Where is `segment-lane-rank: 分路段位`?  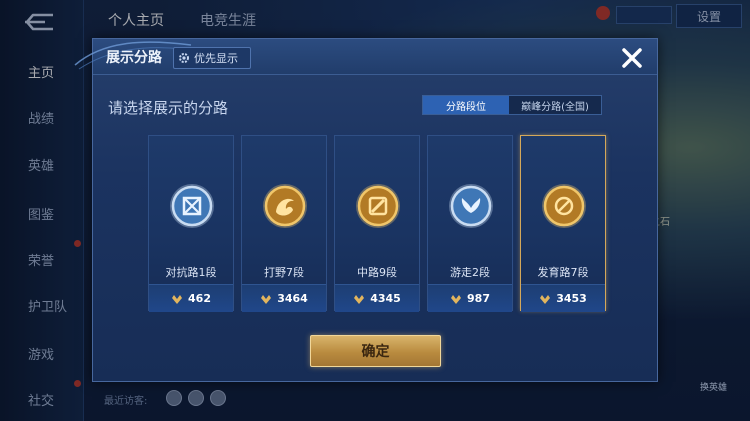 segment-lane-rank: 分路段位 is located at coordinates (466, 105).